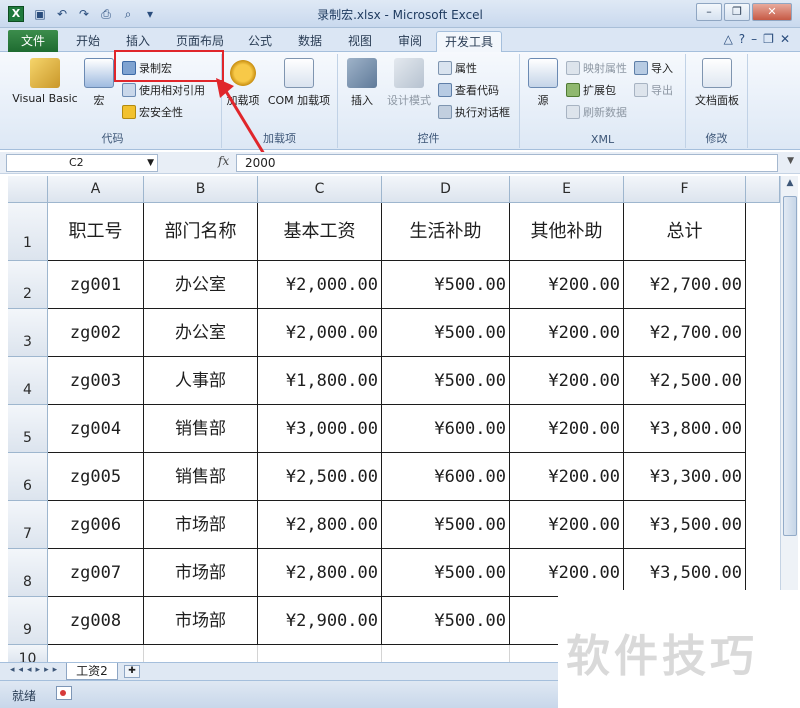 The image size is (800, 708). I want to click on row-header-5: 5, so click(28, 429).